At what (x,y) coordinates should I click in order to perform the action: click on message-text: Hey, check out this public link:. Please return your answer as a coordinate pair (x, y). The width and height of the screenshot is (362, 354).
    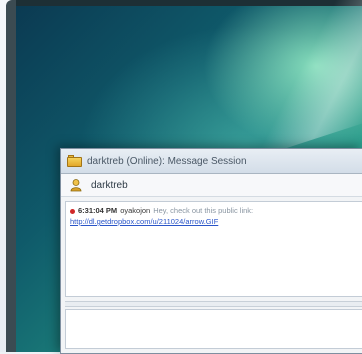
    Looking at the image, I should click on (203, 210).